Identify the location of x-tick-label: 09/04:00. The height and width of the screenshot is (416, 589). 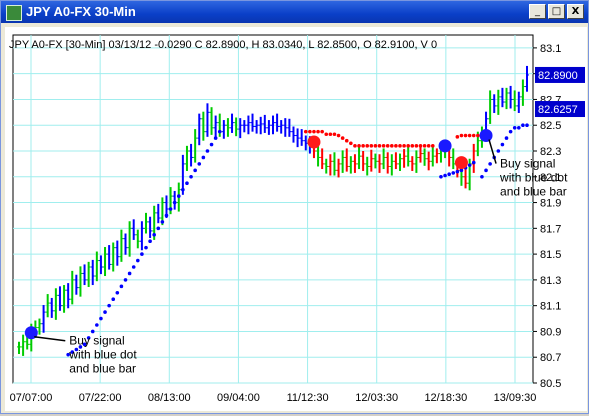
(238, 398).